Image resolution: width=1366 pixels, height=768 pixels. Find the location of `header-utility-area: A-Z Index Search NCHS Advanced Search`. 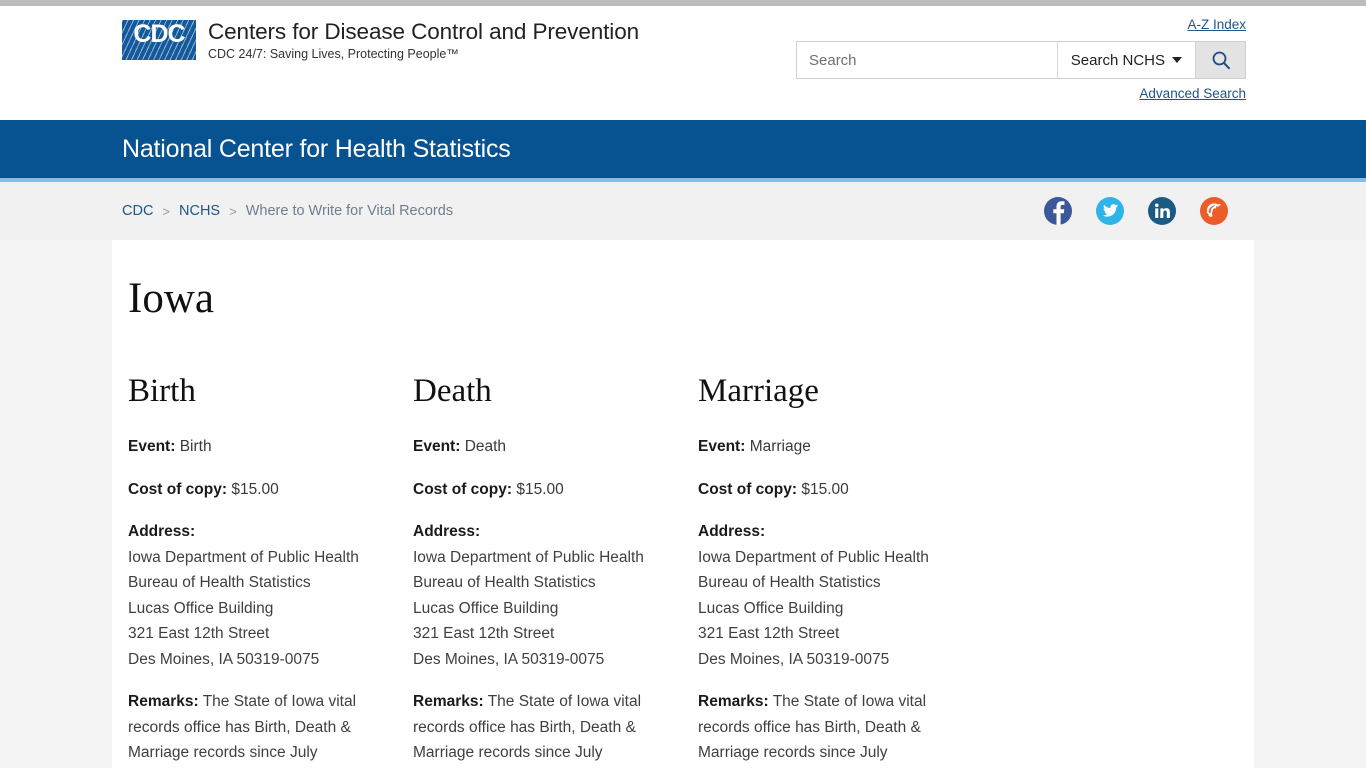

header-utility-area: A-Z Index Search NCHS Advanced Search is located at coordinates (1021, 59).